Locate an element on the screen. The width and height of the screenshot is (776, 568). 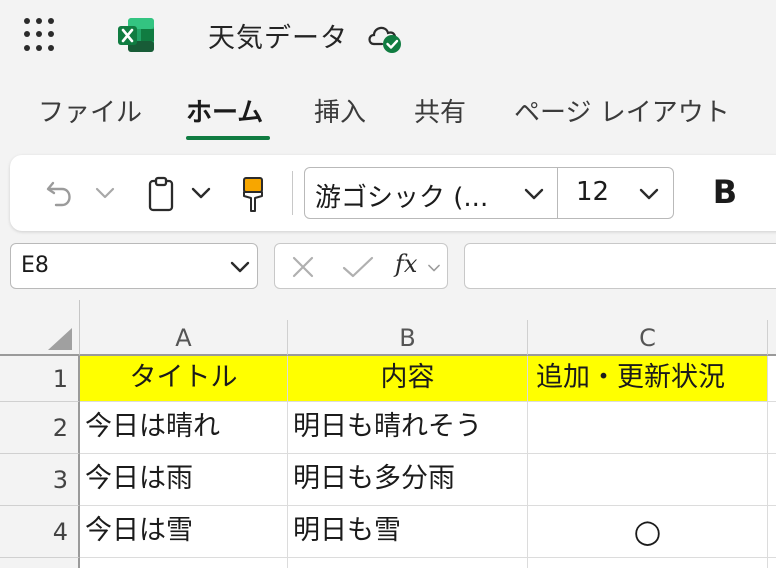
undo-dropdown-chevron-icon is located at coordinates (105, 193).